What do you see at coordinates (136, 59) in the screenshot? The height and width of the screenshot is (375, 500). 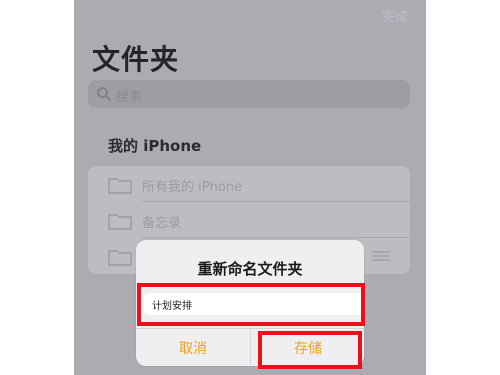 I see `page-title: 文件夹` at bounding box center [136, 59].